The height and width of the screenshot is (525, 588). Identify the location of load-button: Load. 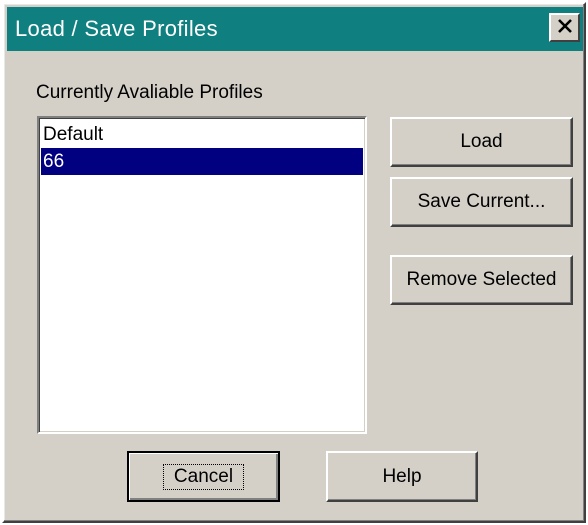
(481, 142).